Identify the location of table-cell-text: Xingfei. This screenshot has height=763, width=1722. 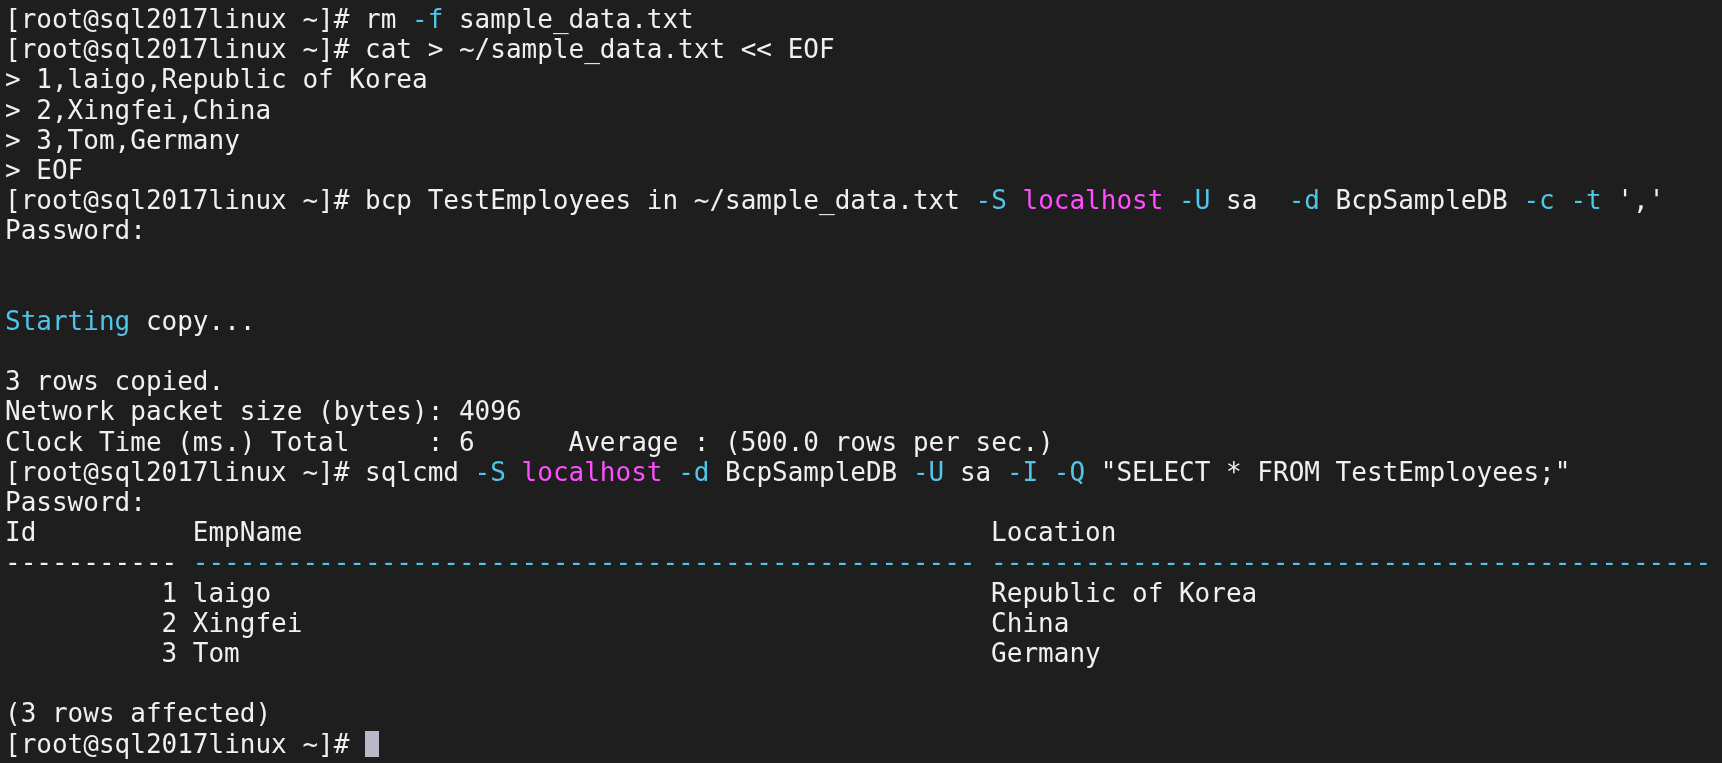
(248, 622).